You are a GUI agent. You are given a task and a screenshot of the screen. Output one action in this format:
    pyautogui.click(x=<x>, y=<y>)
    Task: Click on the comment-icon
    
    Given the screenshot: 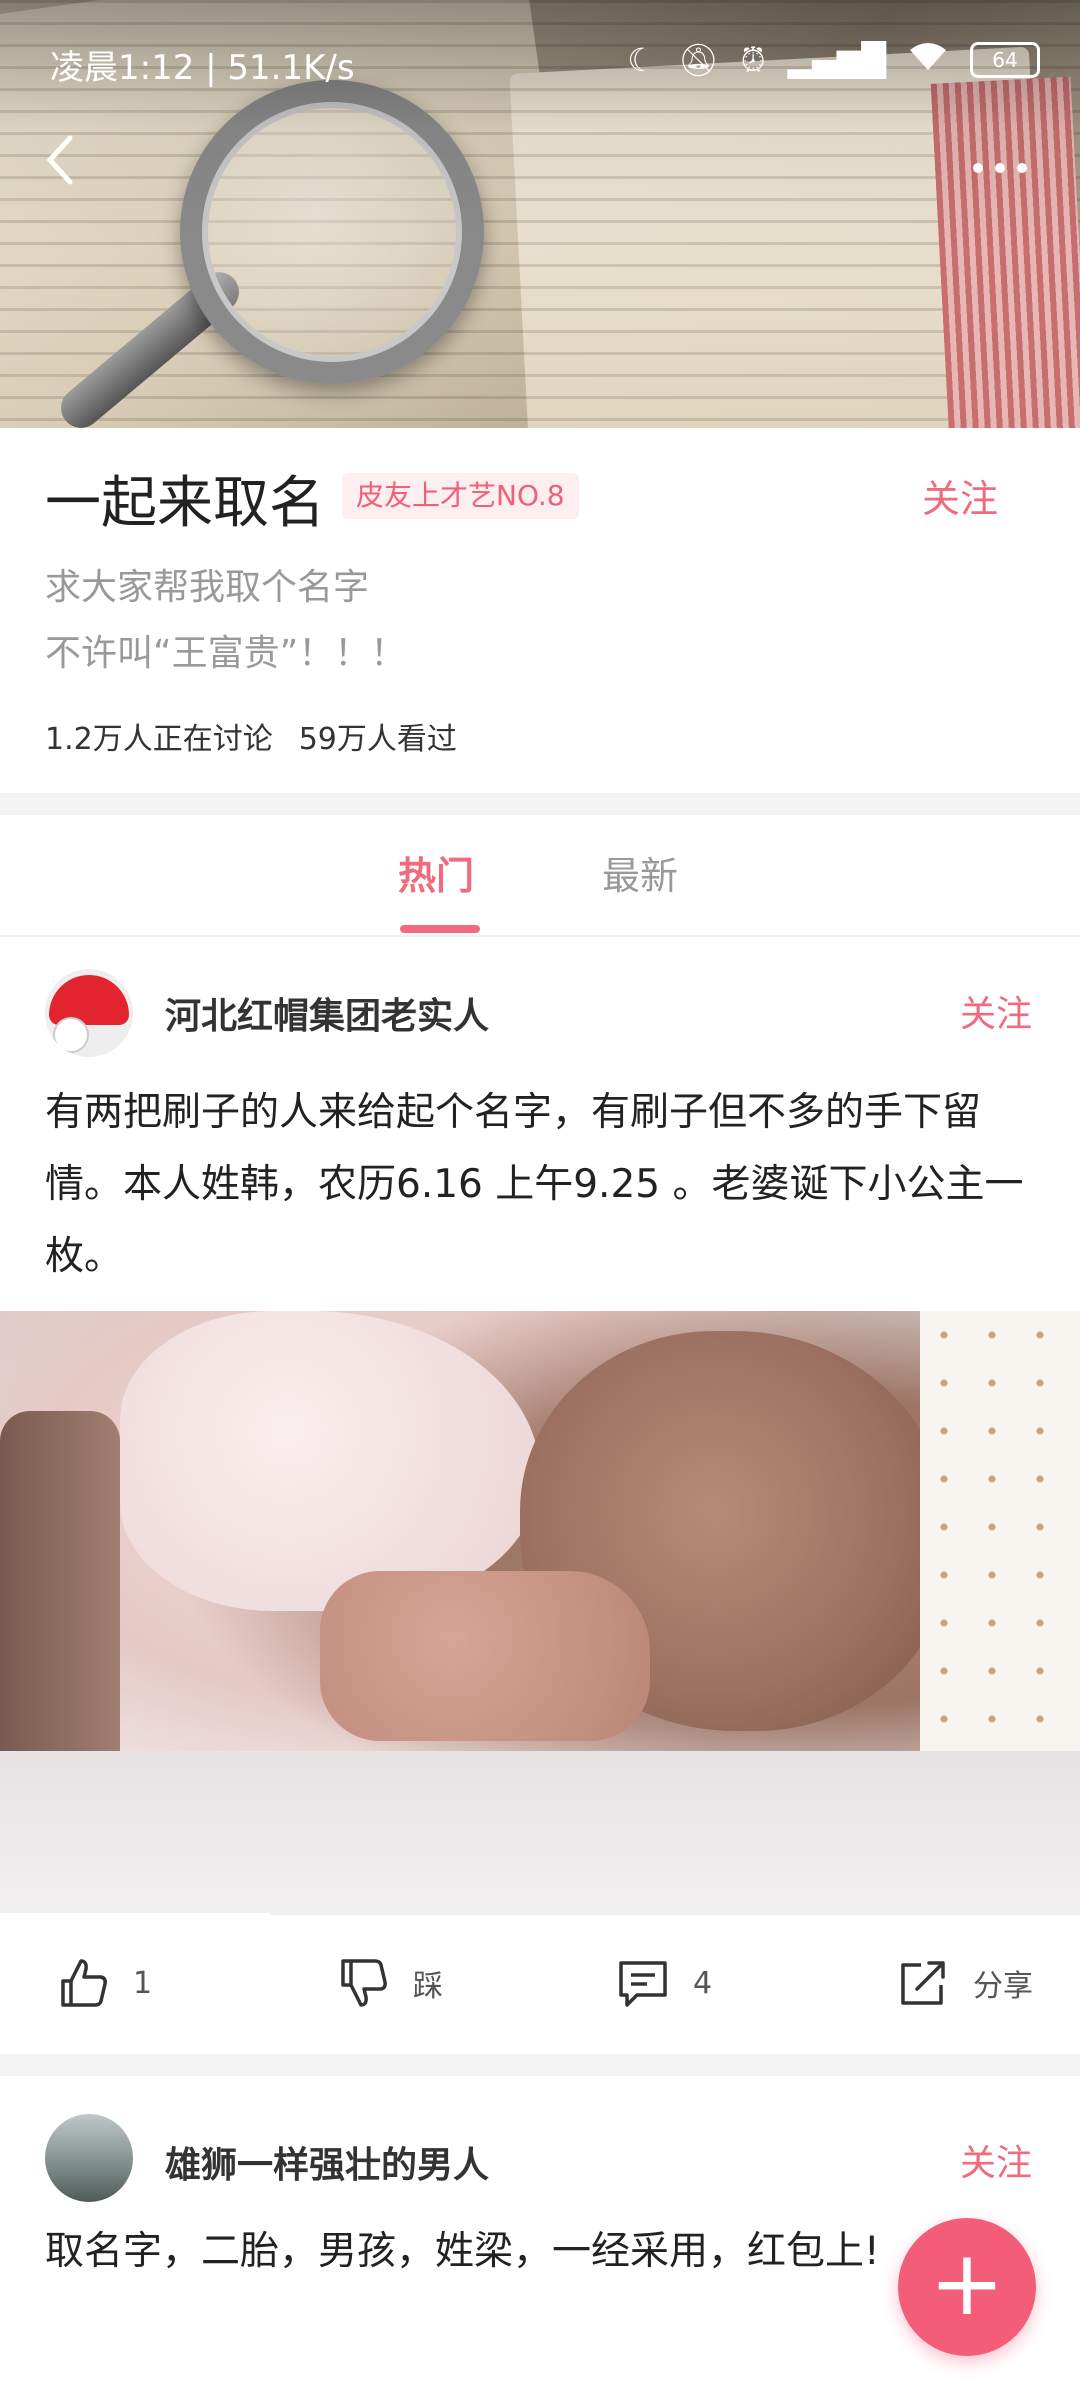 What is the action you would take?
    pyautogui.click(x=643, y=1984)
    